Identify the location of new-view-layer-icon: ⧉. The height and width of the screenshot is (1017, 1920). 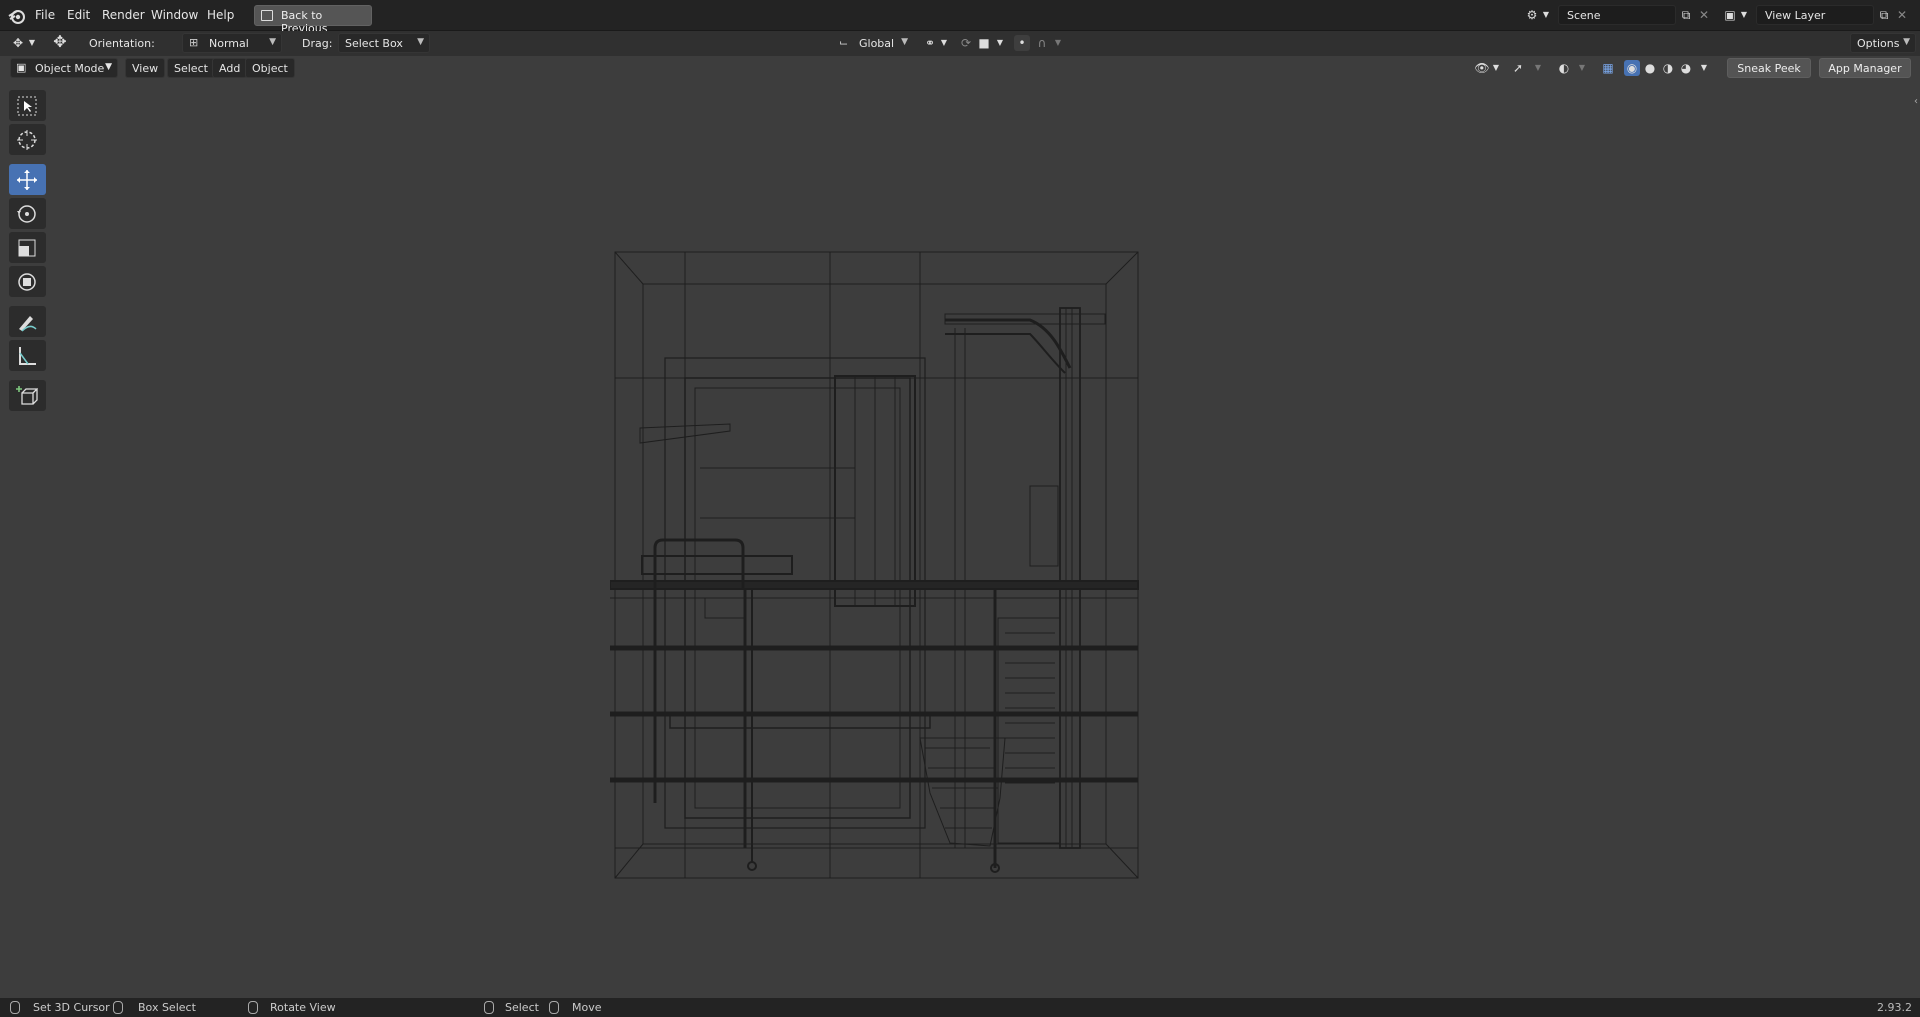
(1884, 15).